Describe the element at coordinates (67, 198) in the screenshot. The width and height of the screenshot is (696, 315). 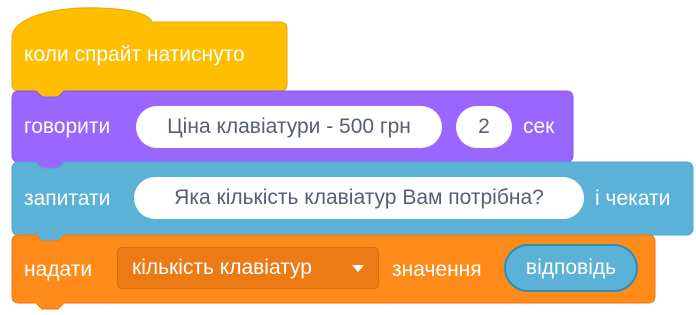
I see `ask-block-label: запитати` at that location.